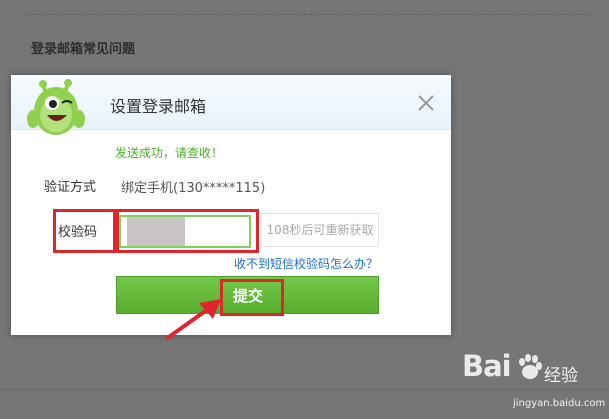  What do you see at coordinates (231, 105) in the screenshot?
I see `dialog-header: 设置登录邮箱` at bounding box center [231, 105].